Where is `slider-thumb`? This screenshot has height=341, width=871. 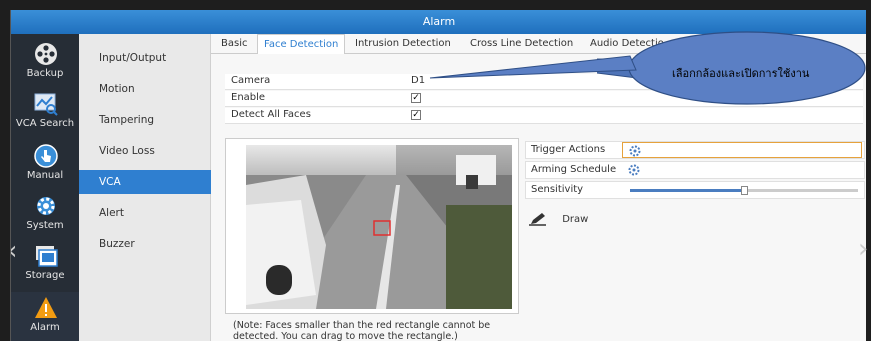
slider-thumb is located at coordinates (744, 190).